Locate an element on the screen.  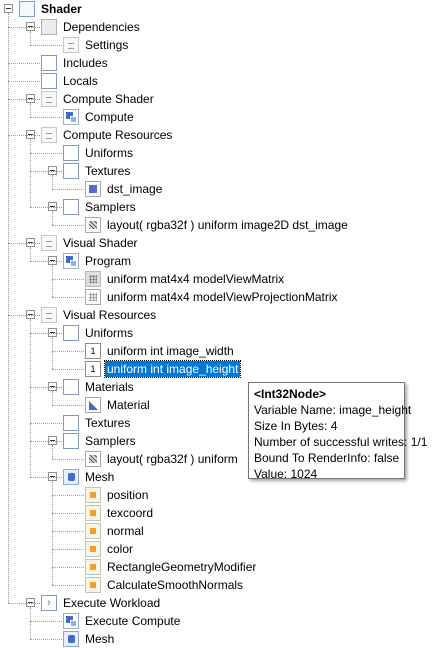
tree-node-label: Settings is located at coordinates (107, 45).